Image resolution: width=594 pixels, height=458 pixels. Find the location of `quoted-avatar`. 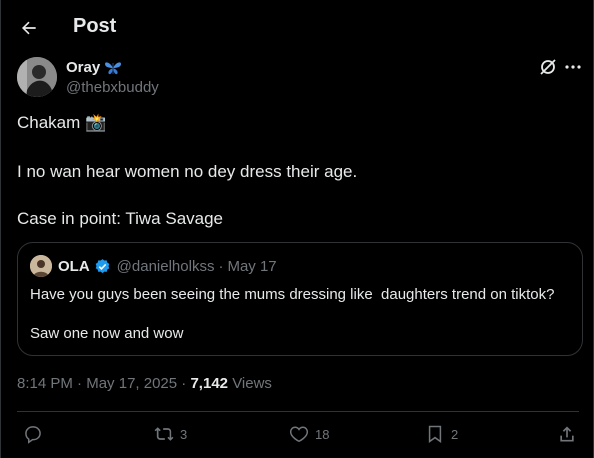

quoted-avatar is located at coordinates (41, 266).